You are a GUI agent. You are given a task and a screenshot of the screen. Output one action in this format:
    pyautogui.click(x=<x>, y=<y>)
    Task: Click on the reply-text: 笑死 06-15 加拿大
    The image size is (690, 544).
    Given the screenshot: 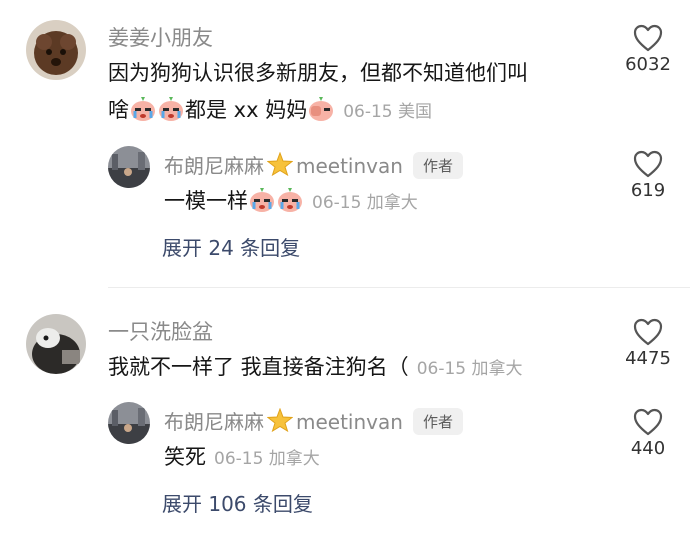 What is the action you would take?
    pyautogui.click(x=242, y=458)
    